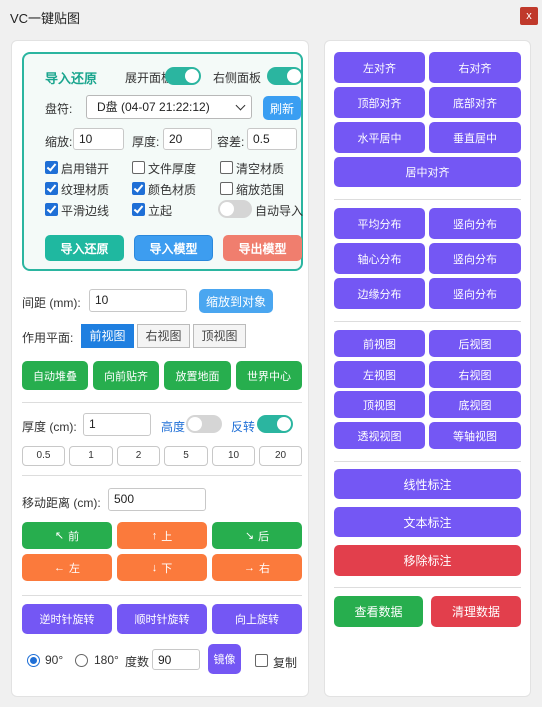  Describe the element at coordinates (138, 188) in the screenshot. I see `checkbox-color-material` at that location.